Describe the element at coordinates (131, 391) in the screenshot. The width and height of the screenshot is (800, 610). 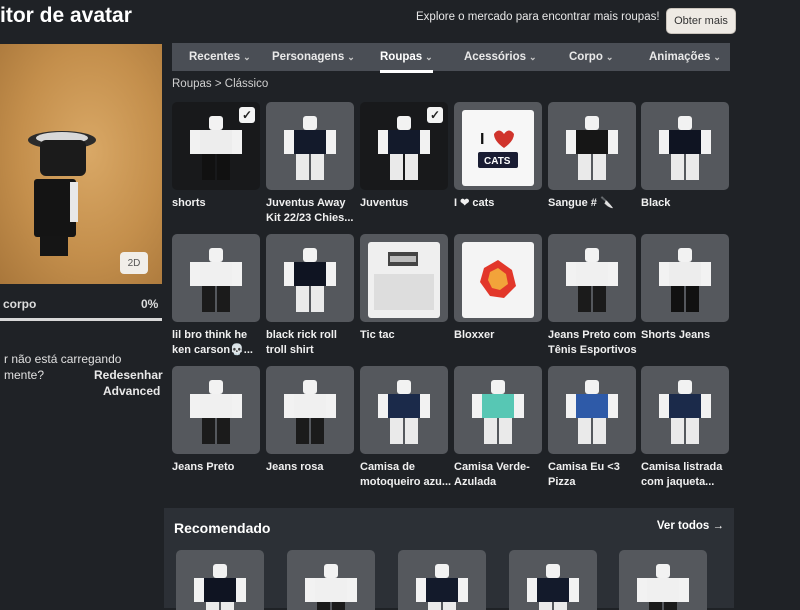
I see `advanced-link: Advanced` at that location.